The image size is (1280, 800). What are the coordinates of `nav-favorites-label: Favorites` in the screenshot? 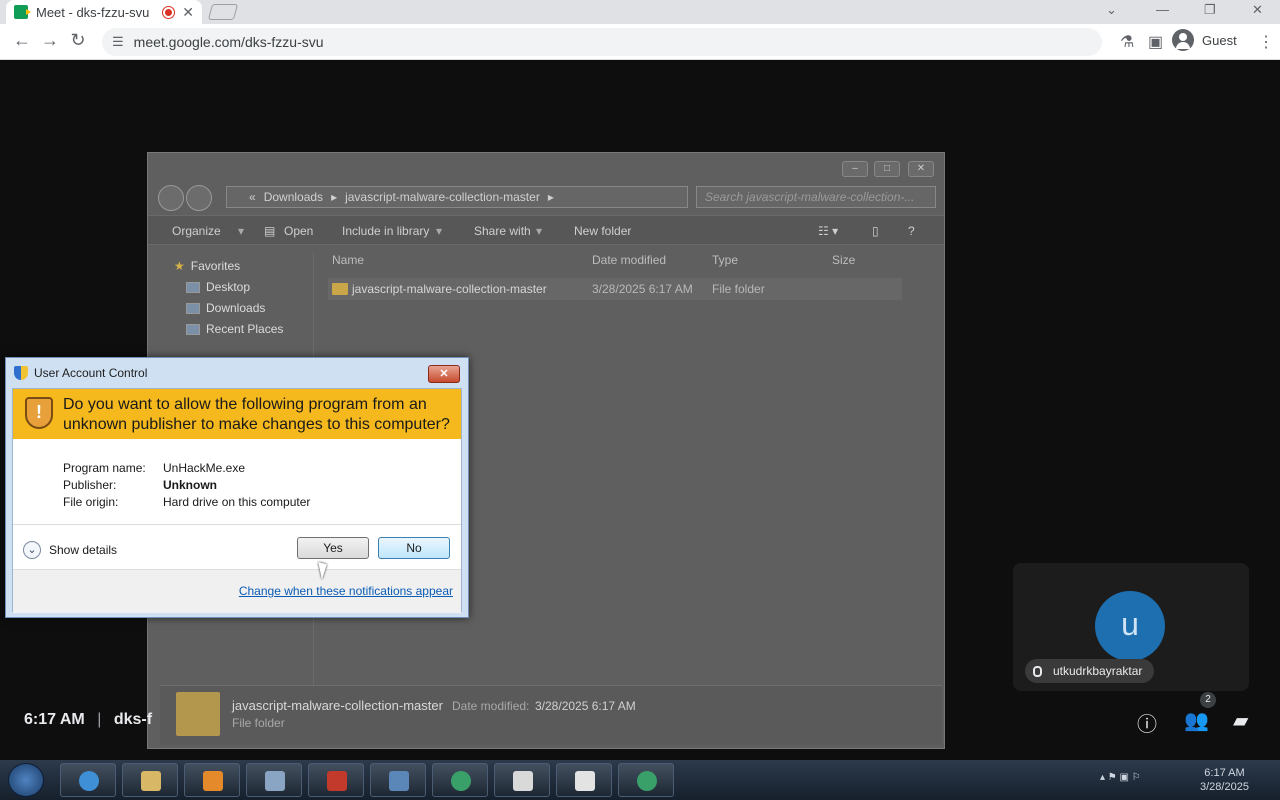 It's located at (215, 266).